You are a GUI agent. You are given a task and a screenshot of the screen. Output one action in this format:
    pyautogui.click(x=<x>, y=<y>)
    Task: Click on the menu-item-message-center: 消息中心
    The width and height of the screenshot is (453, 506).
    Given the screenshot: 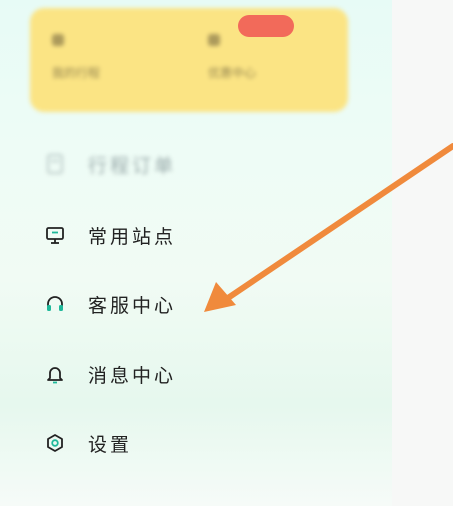 What is the action you would take?
    pyautogui.click(x=174, y=374)
    